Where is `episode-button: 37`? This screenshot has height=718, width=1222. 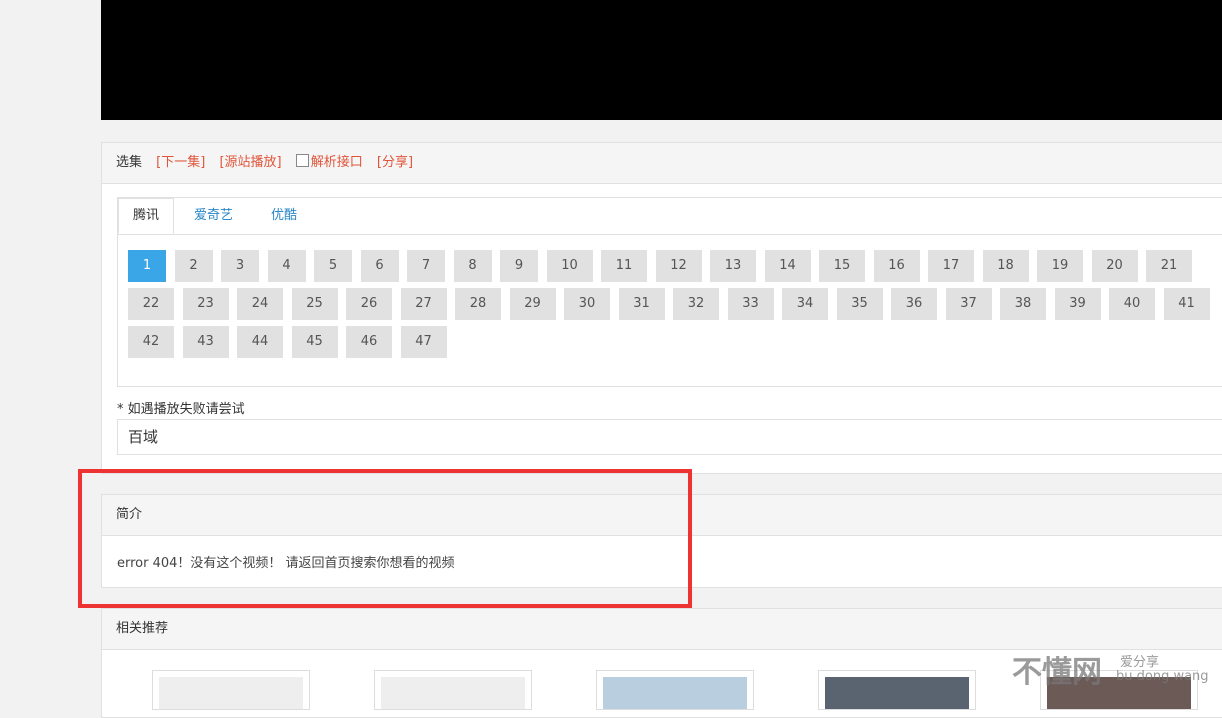
episode-button: 37 is located at coordinates (968, 304).